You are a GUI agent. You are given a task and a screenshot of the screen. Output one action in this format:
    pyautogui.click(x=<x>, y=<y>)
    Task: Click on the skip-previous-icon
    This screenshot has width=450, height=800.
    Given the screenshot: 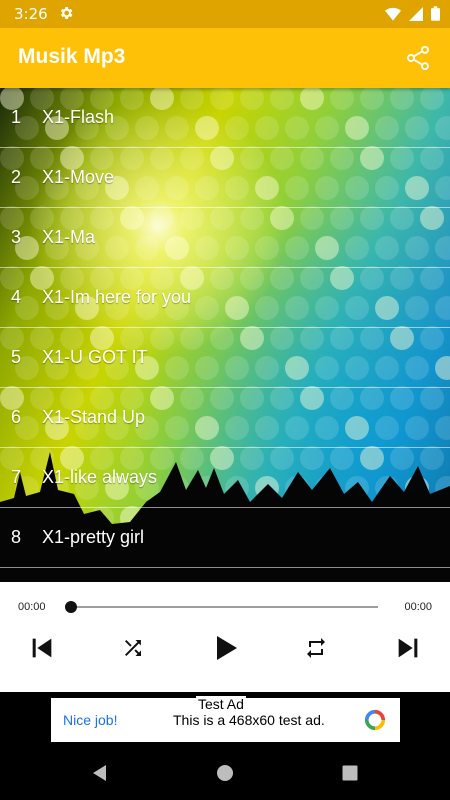 What is the action you would take?
    pyautogui.click(x=42, y=648)
    